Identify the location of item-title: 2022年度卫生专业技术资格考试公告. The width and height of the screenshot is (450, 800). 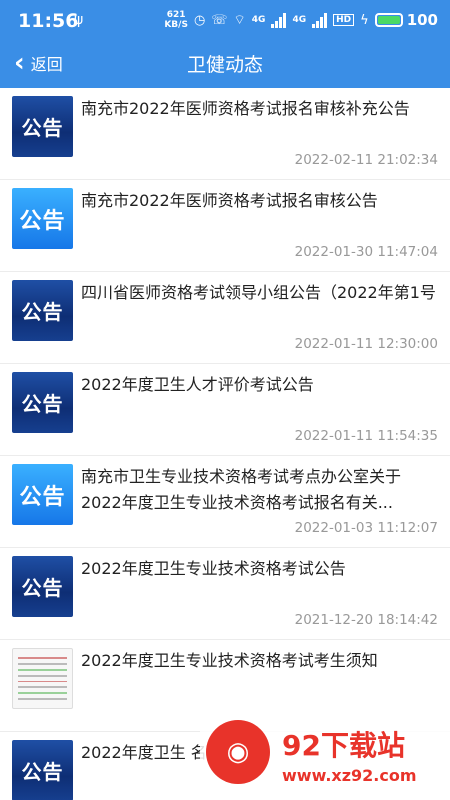
(213, 568).